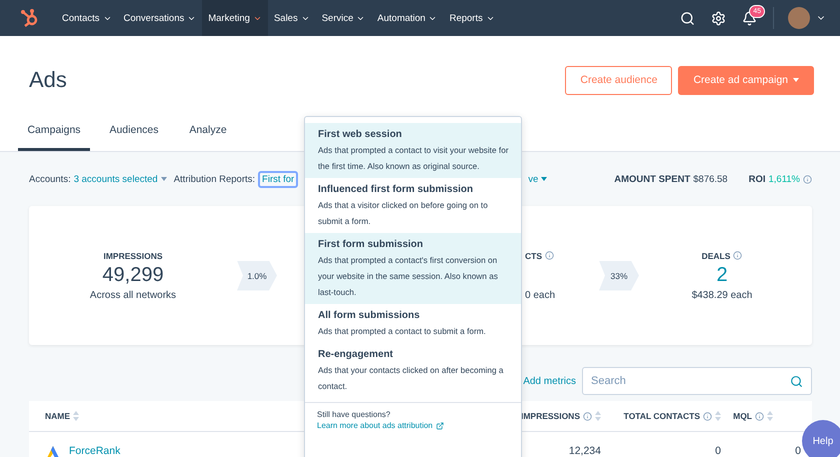 This screenshot has height=457, width=840. Describe the element at coordinates (440, 426) in the screenshot. I see `external-link-icon` at that location.